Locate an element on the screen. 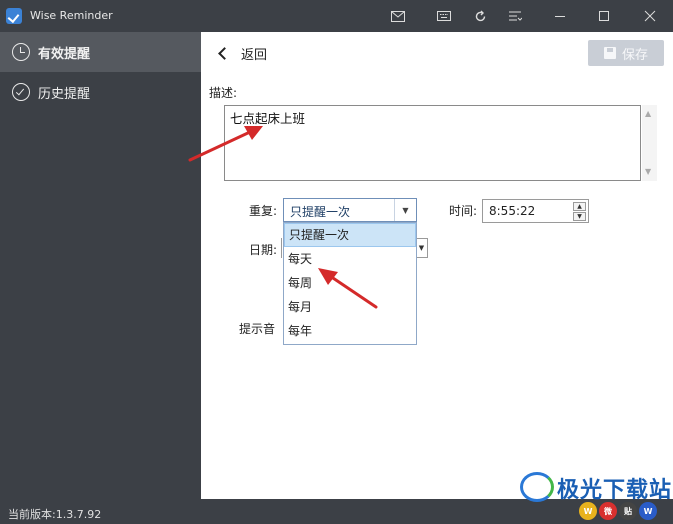 Image resolution: width=673 pixels, height=524 pixels. social-icon: W is located at coordinates (588, 511).